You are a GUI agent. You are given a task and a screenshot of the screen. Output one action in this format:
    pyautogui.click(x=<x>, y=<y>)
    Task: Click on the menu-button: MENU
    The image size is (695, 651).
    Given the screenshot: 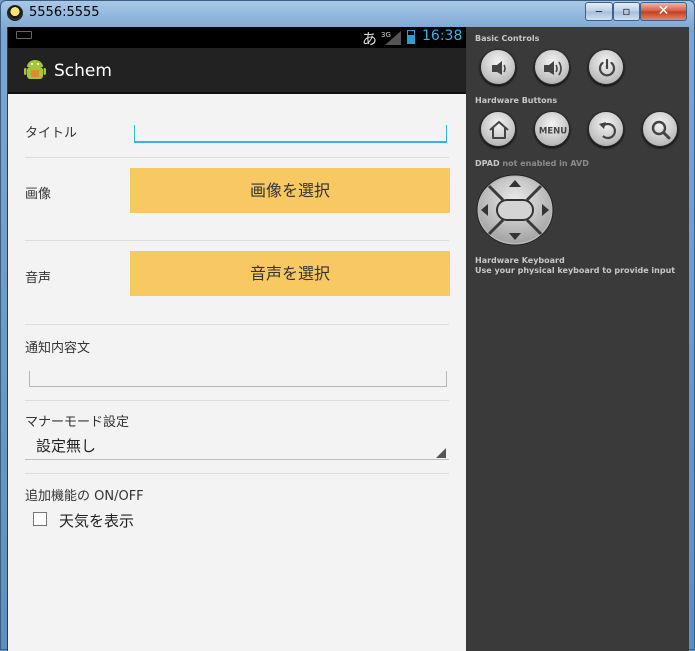 What is the action you would take?
    pyautogui.click(x=552, y=129)
    